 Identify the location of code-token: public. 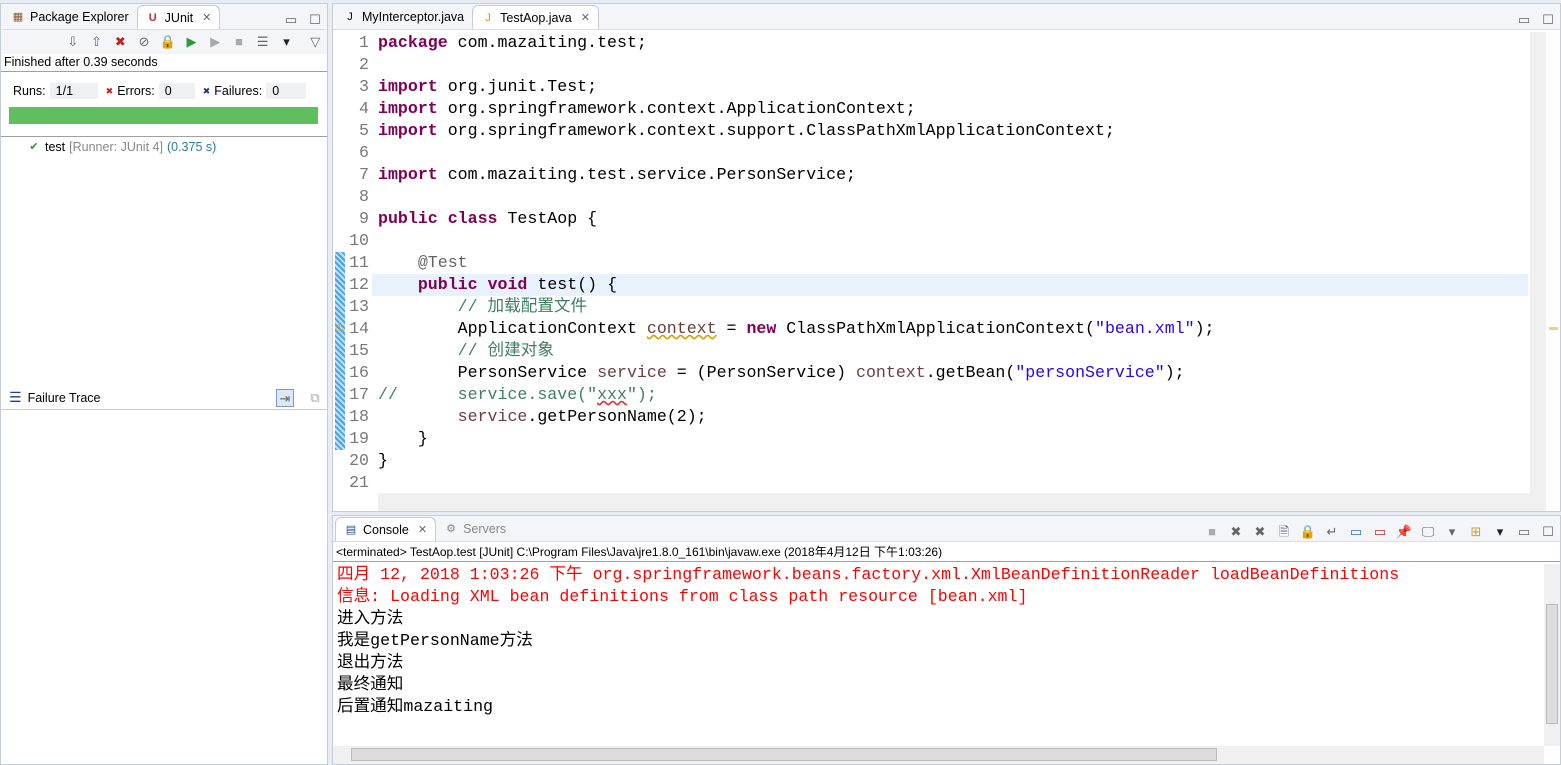
(447, 284).